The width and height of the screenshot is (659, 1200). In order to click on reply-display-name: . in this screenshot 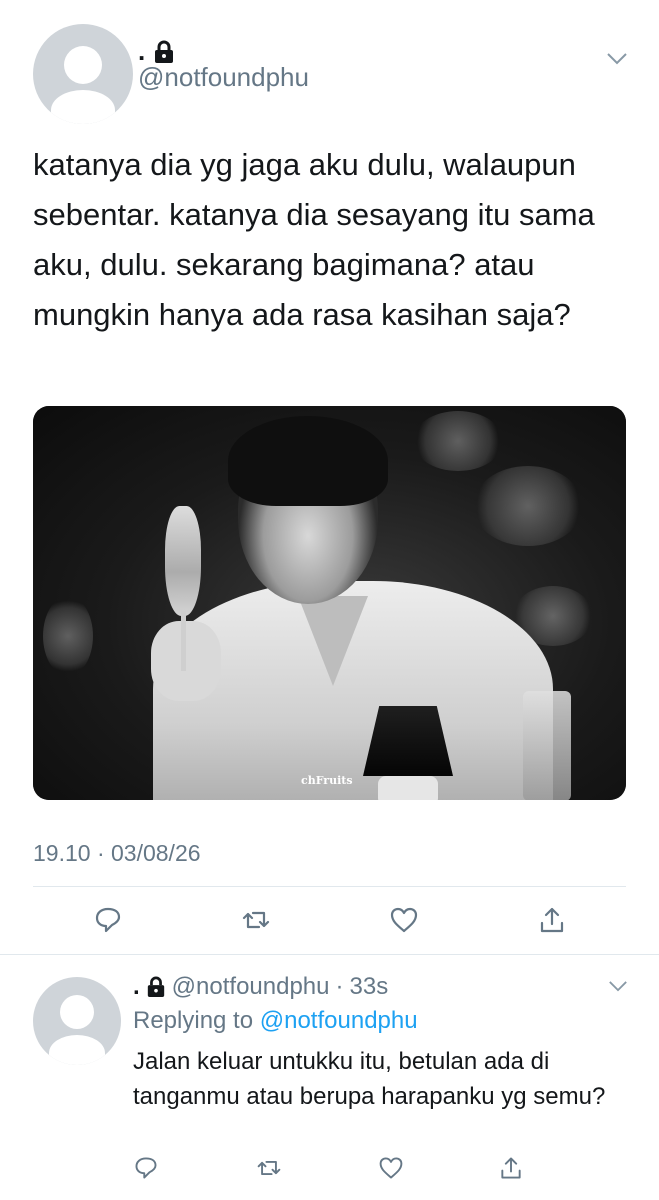, I will do `click(136, 987)`.